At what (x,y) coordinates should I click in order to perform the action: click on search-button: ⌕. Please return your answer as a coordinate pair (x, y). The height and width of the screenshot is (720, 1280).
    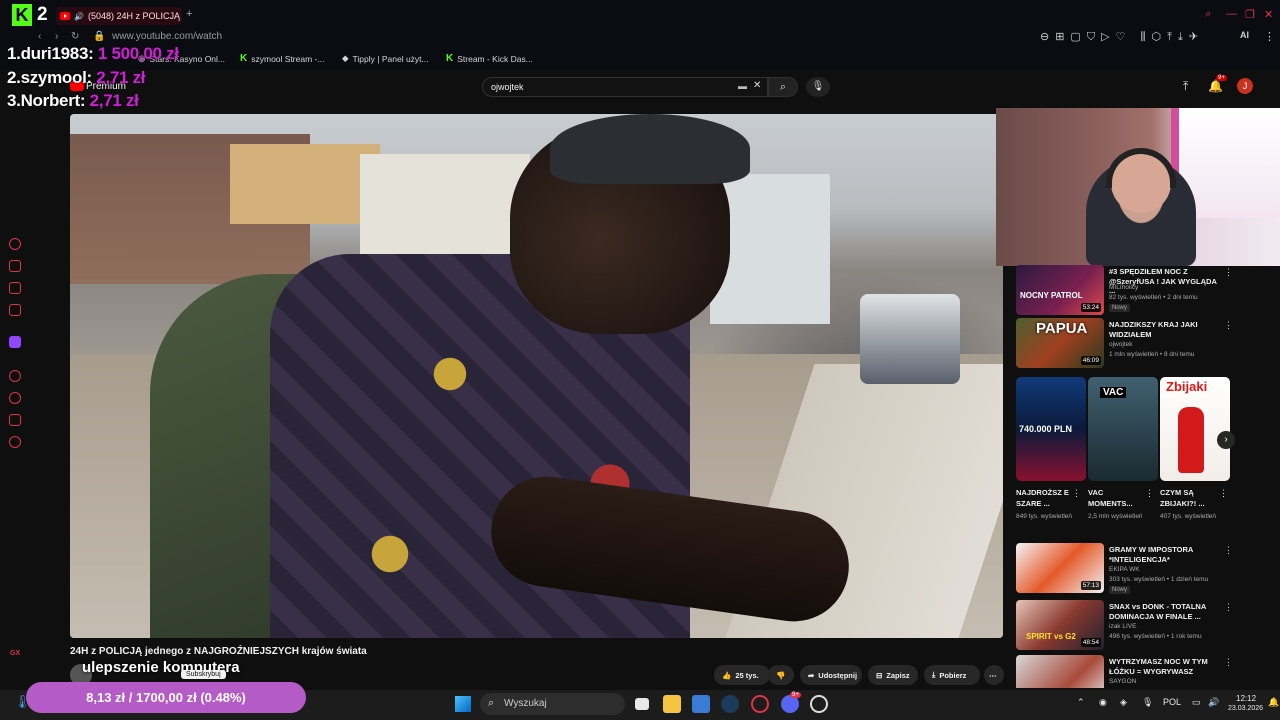
    Looking at the image, I should click on (783, 87).